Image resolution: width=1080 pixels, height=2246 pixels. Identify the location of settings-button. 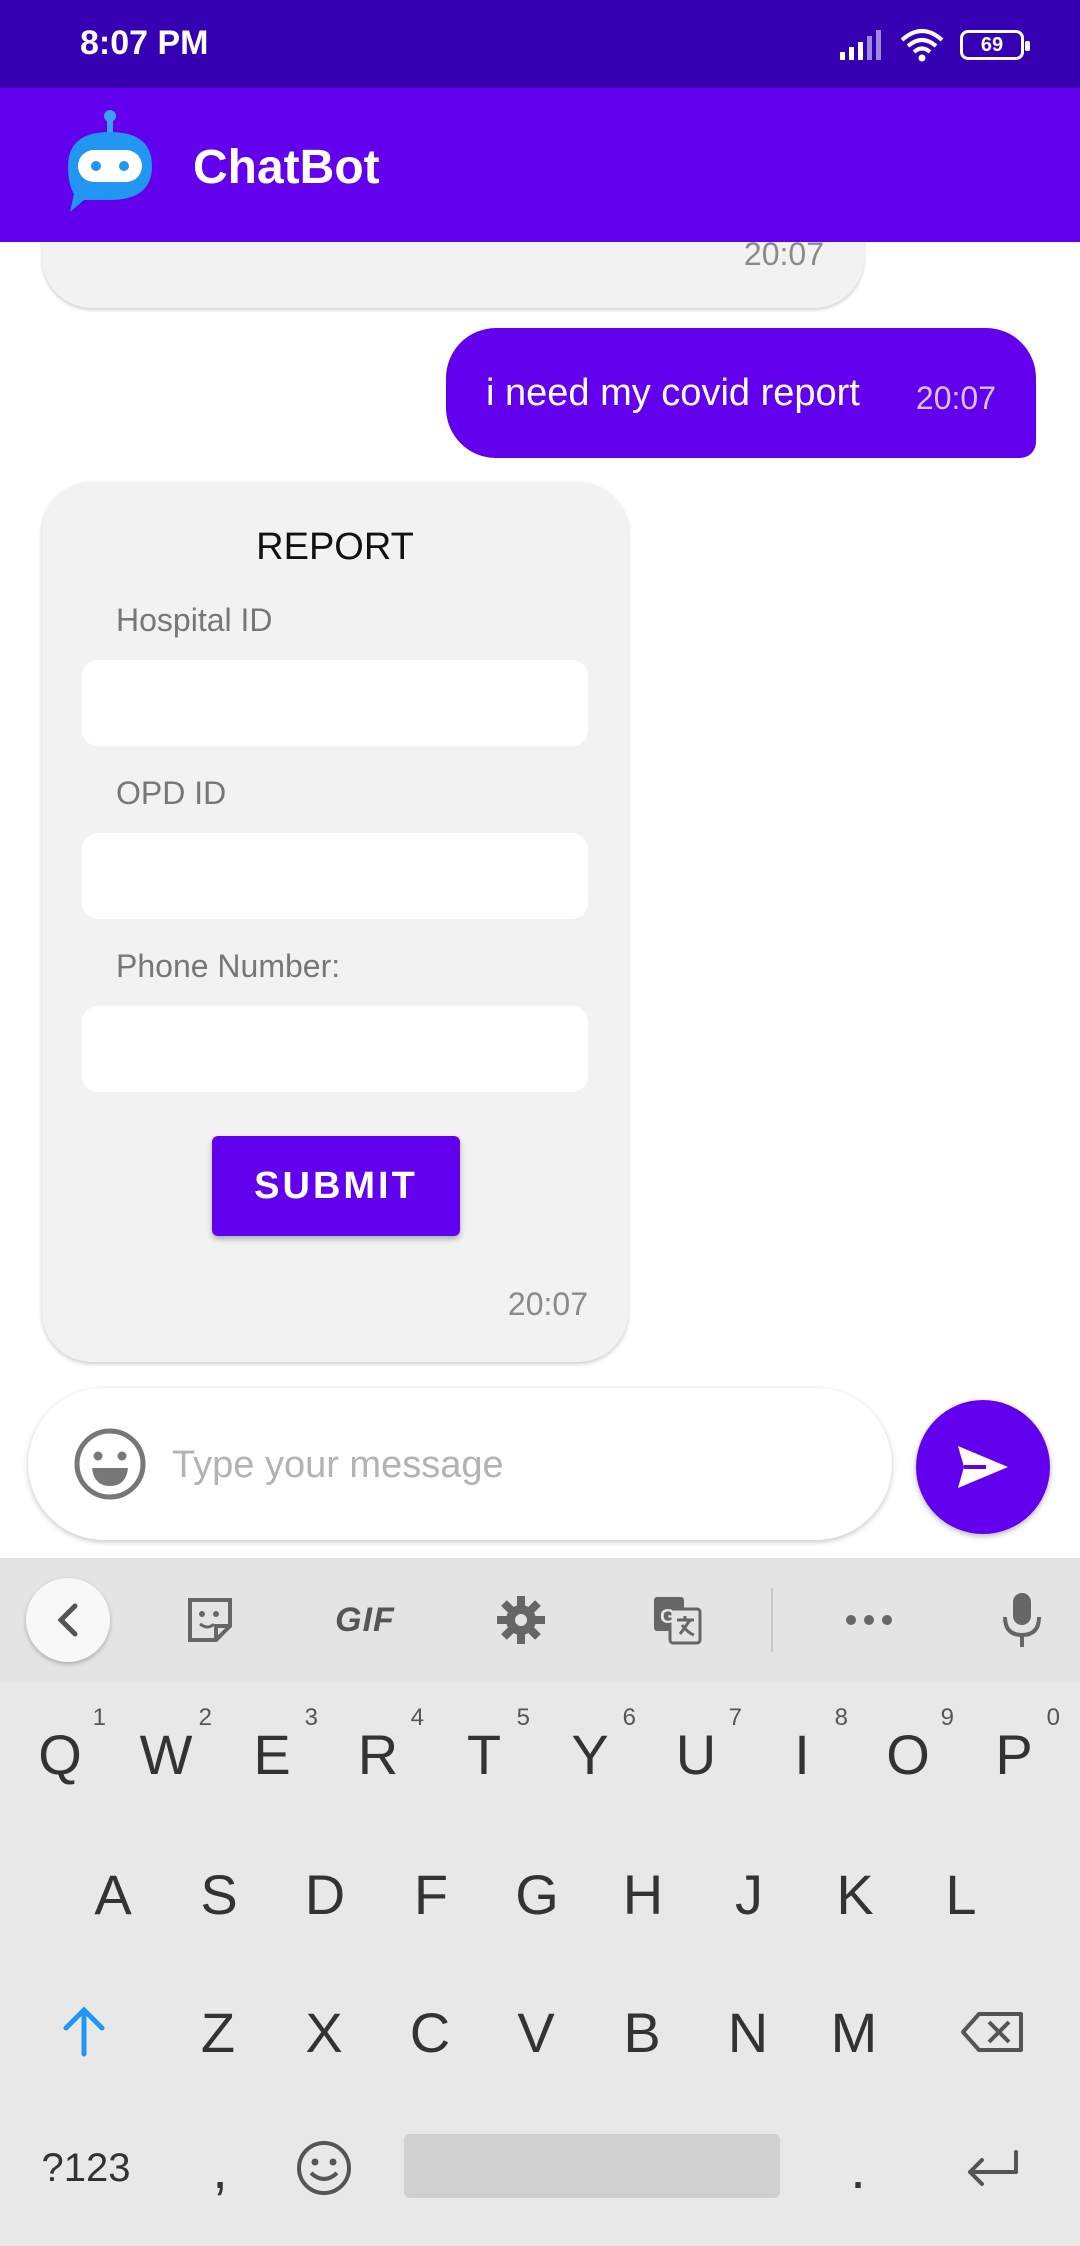
(521, 1620).